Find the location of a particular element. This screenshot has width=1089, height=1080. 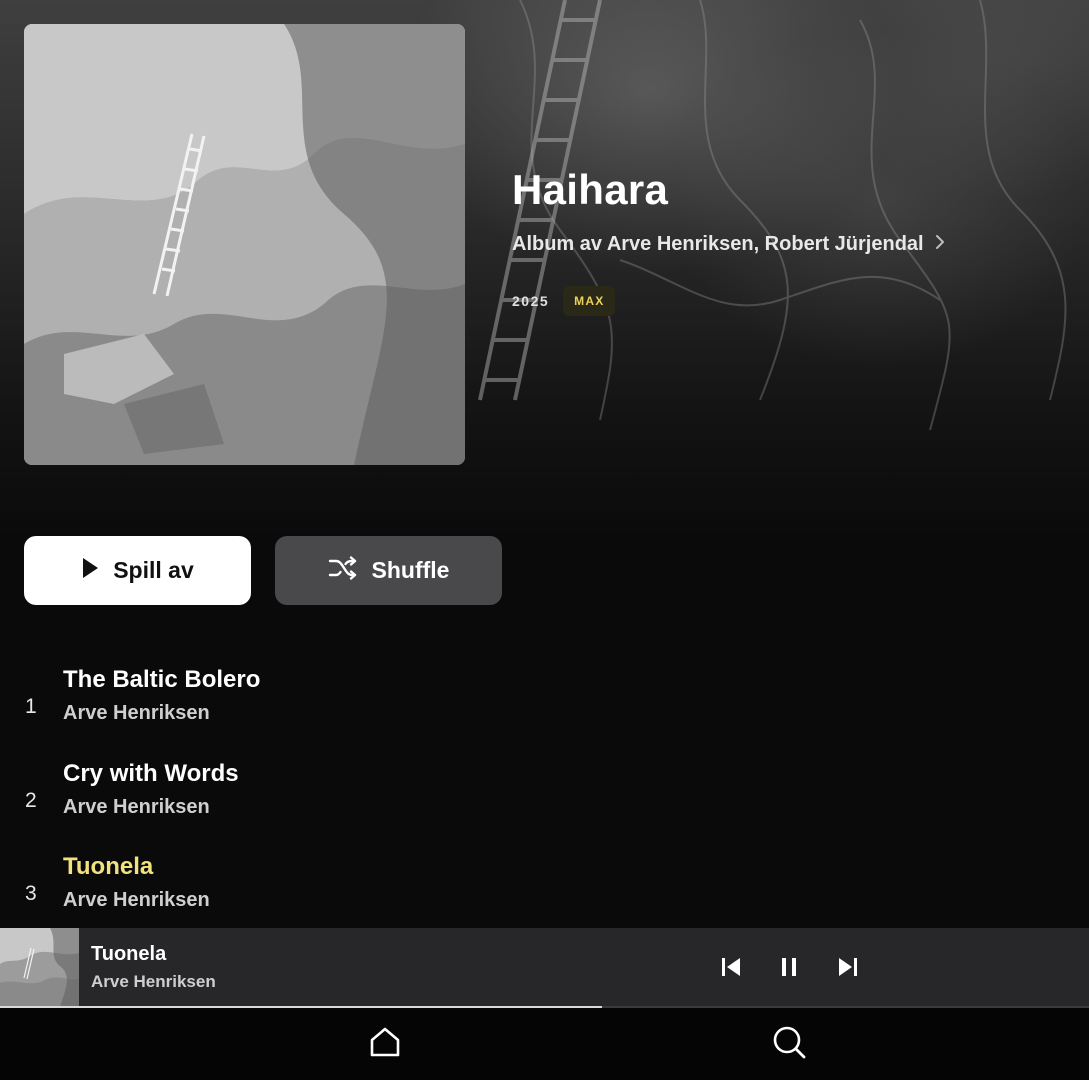

play-button: Spill av is located at coordinates (137, 570).